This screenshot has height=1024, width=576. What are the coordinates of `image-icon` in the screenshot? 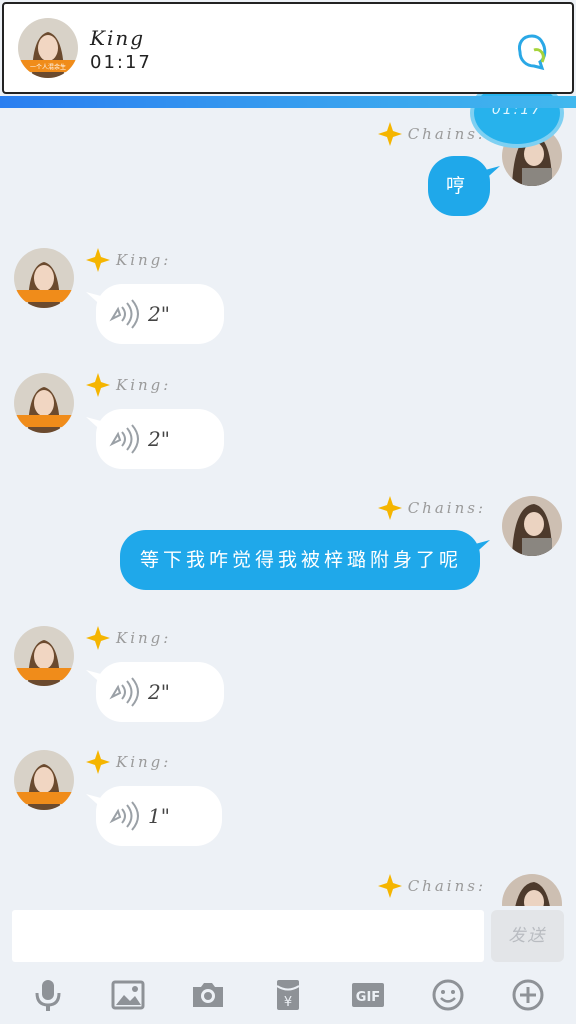 It's located at (128, 995).